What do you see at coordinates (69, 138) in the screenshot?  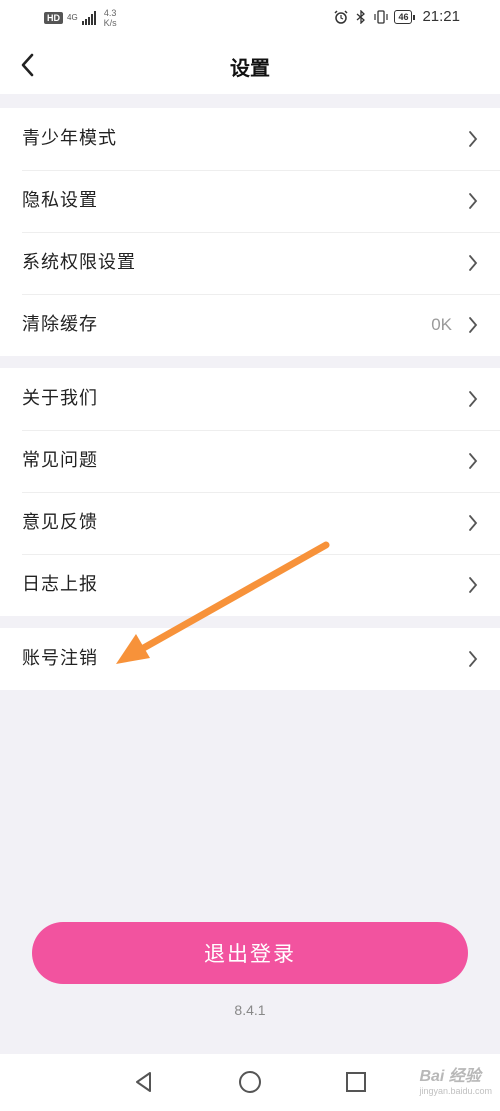 I see `row-label: 青少年模式` at bounding box center [69, 138].